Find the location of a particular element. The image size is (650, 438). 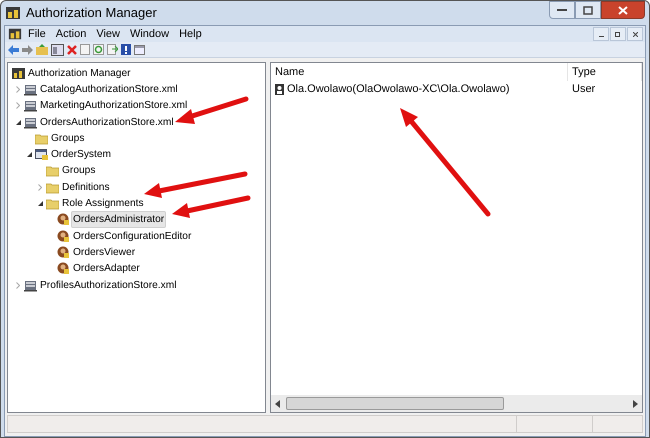

maximize-button is located at coordinates (588, 10).